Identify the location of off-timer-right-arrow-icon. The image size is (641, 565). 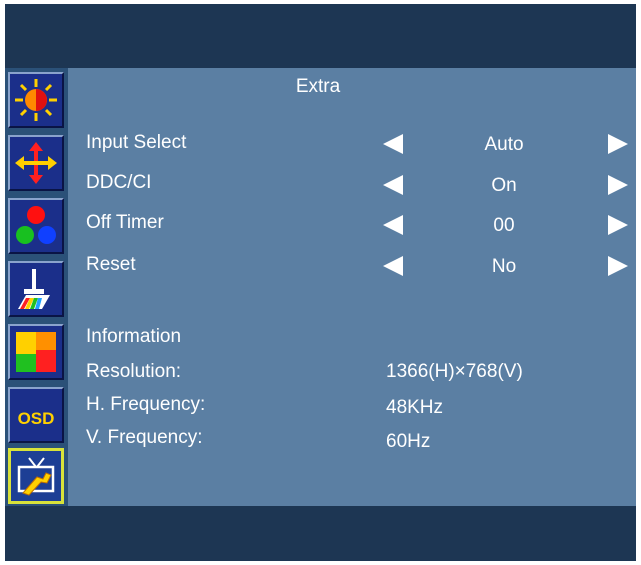
(617, 225).